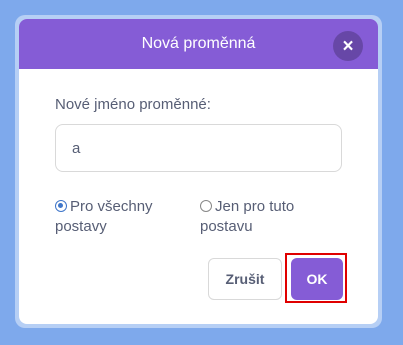 The height and width of the screenshot is (345, 403). I want to click on radio-unchecked-icon, so click(206, 206).